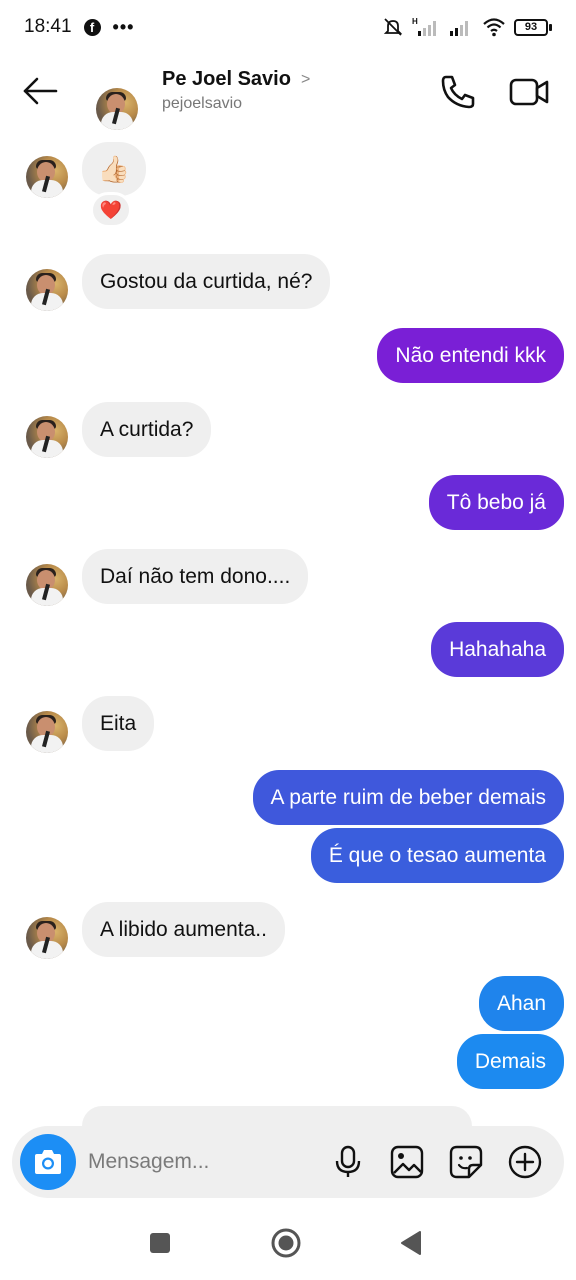 The width and height of the screenshot is (576, 1280). I want to click on gallery-button, so click(407, 1162).